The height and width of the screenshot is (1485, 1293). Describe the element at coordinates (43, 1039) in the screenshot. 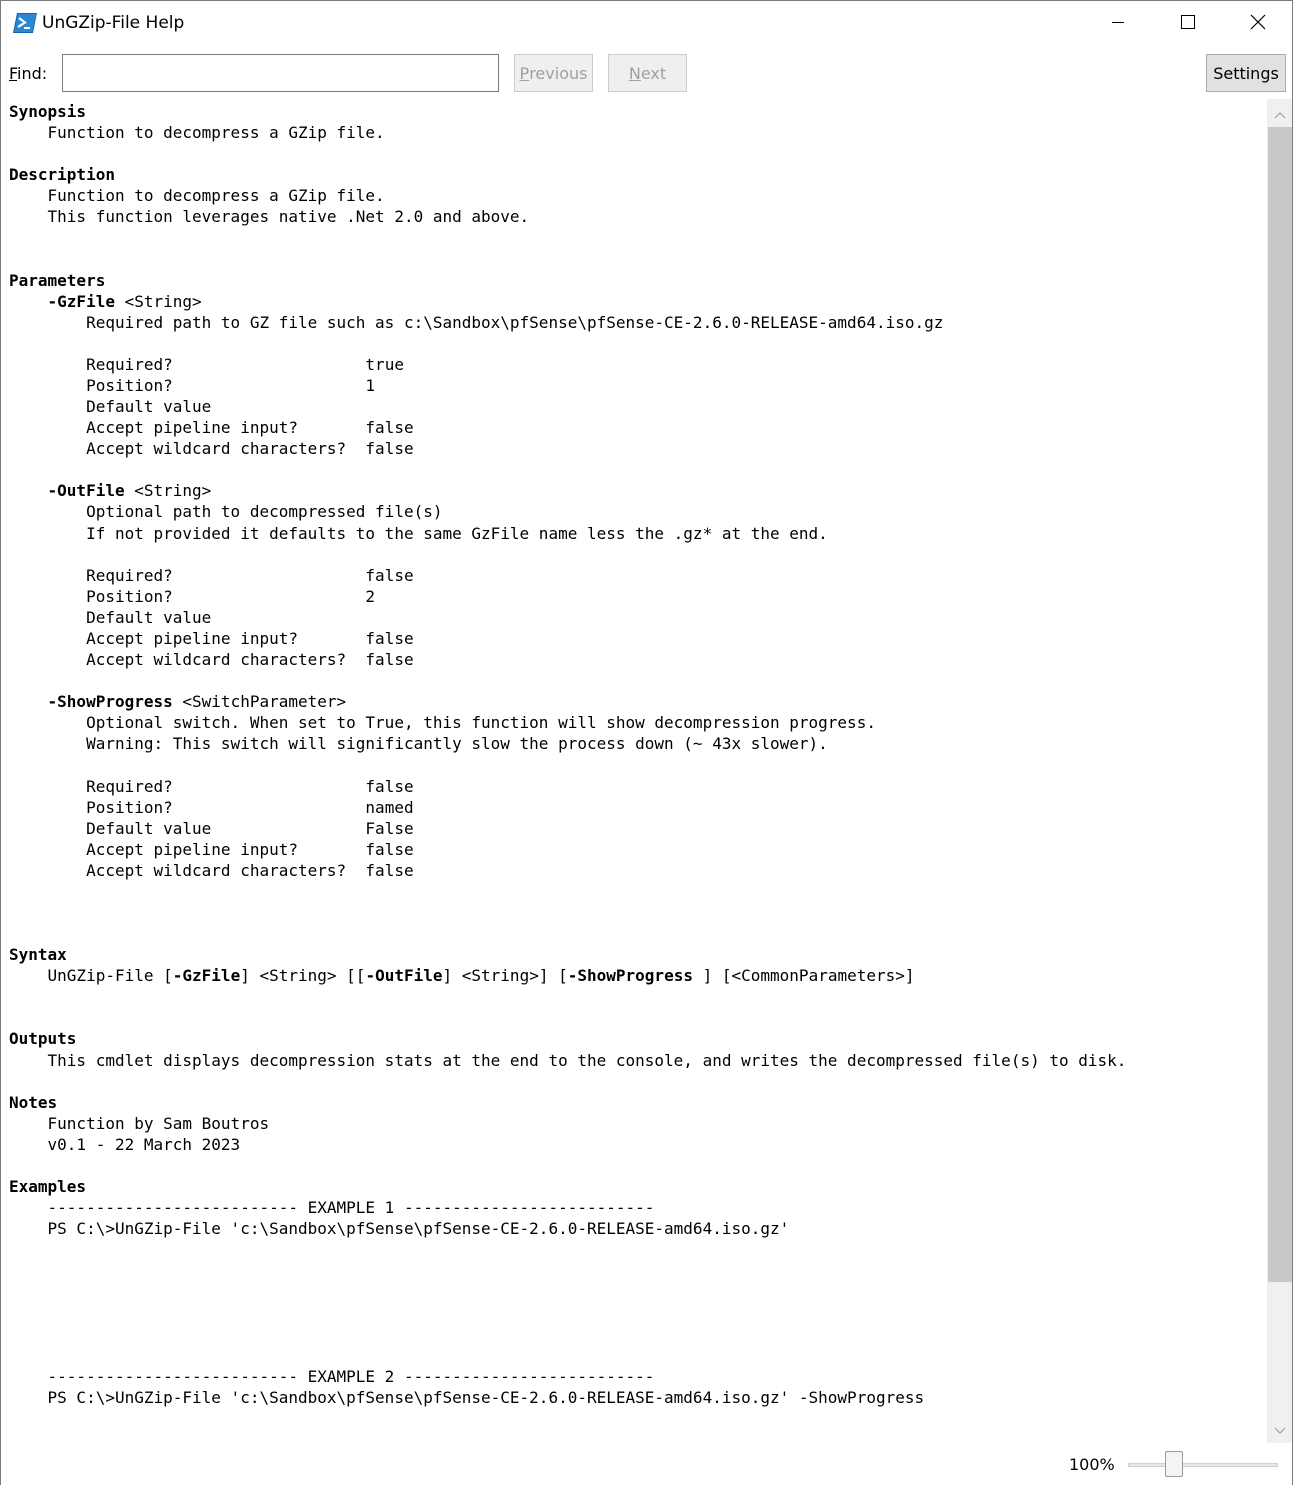

I see `section-heading: Outputs` at that location.